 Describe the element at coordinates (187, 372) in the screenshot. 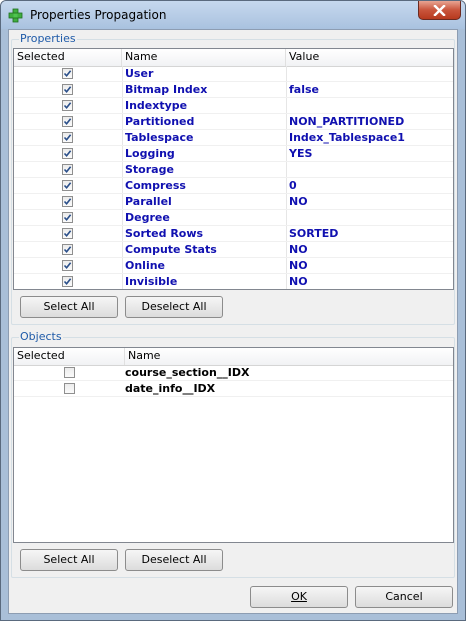

I see `object-name: course_section__IDX` at that location.